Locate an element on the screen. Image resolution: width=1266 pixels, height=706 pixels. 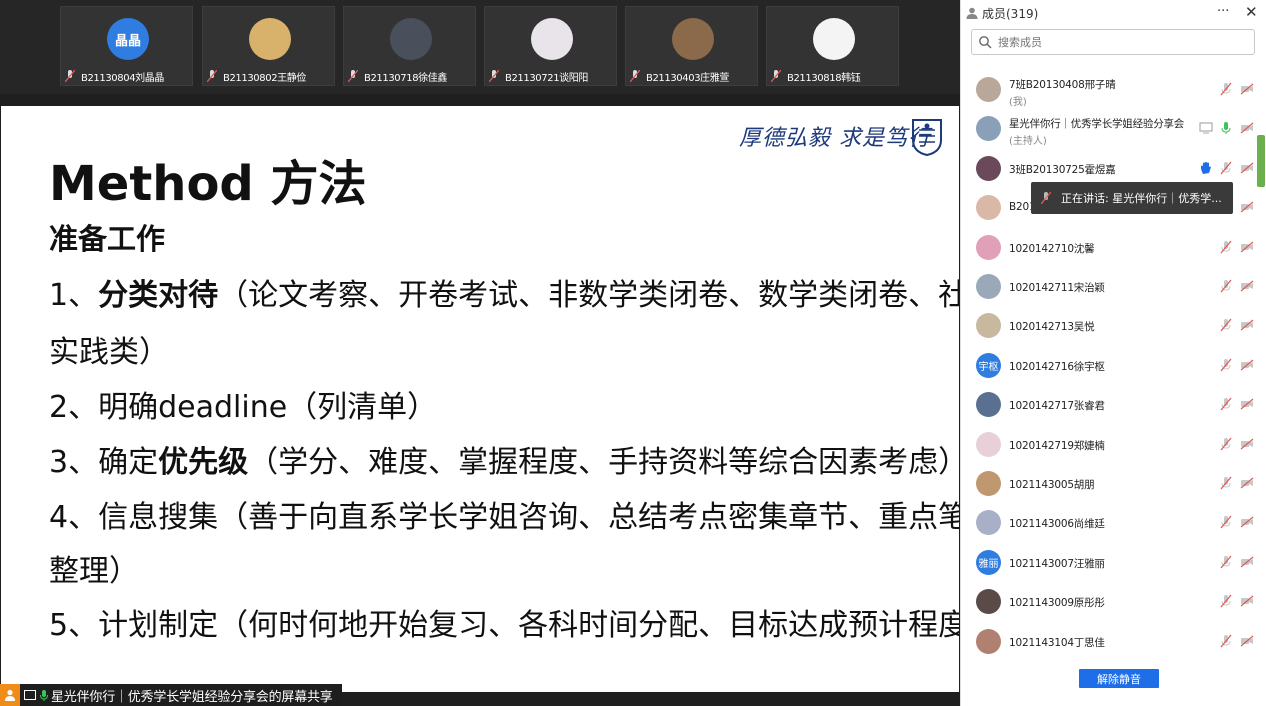
member-name: 1021143009原彤彤 is located at coordinates (1057, 603).